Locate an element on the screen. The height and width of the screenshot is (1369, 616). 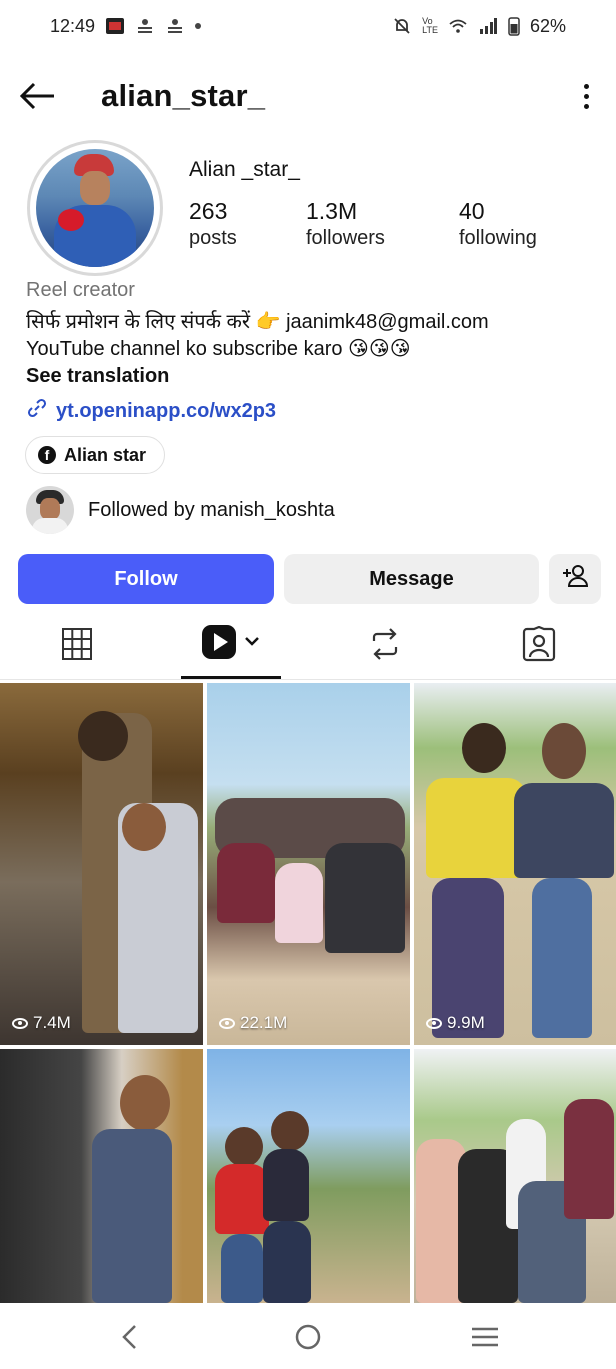
add-person-icon is located at coordinates (575, 579).